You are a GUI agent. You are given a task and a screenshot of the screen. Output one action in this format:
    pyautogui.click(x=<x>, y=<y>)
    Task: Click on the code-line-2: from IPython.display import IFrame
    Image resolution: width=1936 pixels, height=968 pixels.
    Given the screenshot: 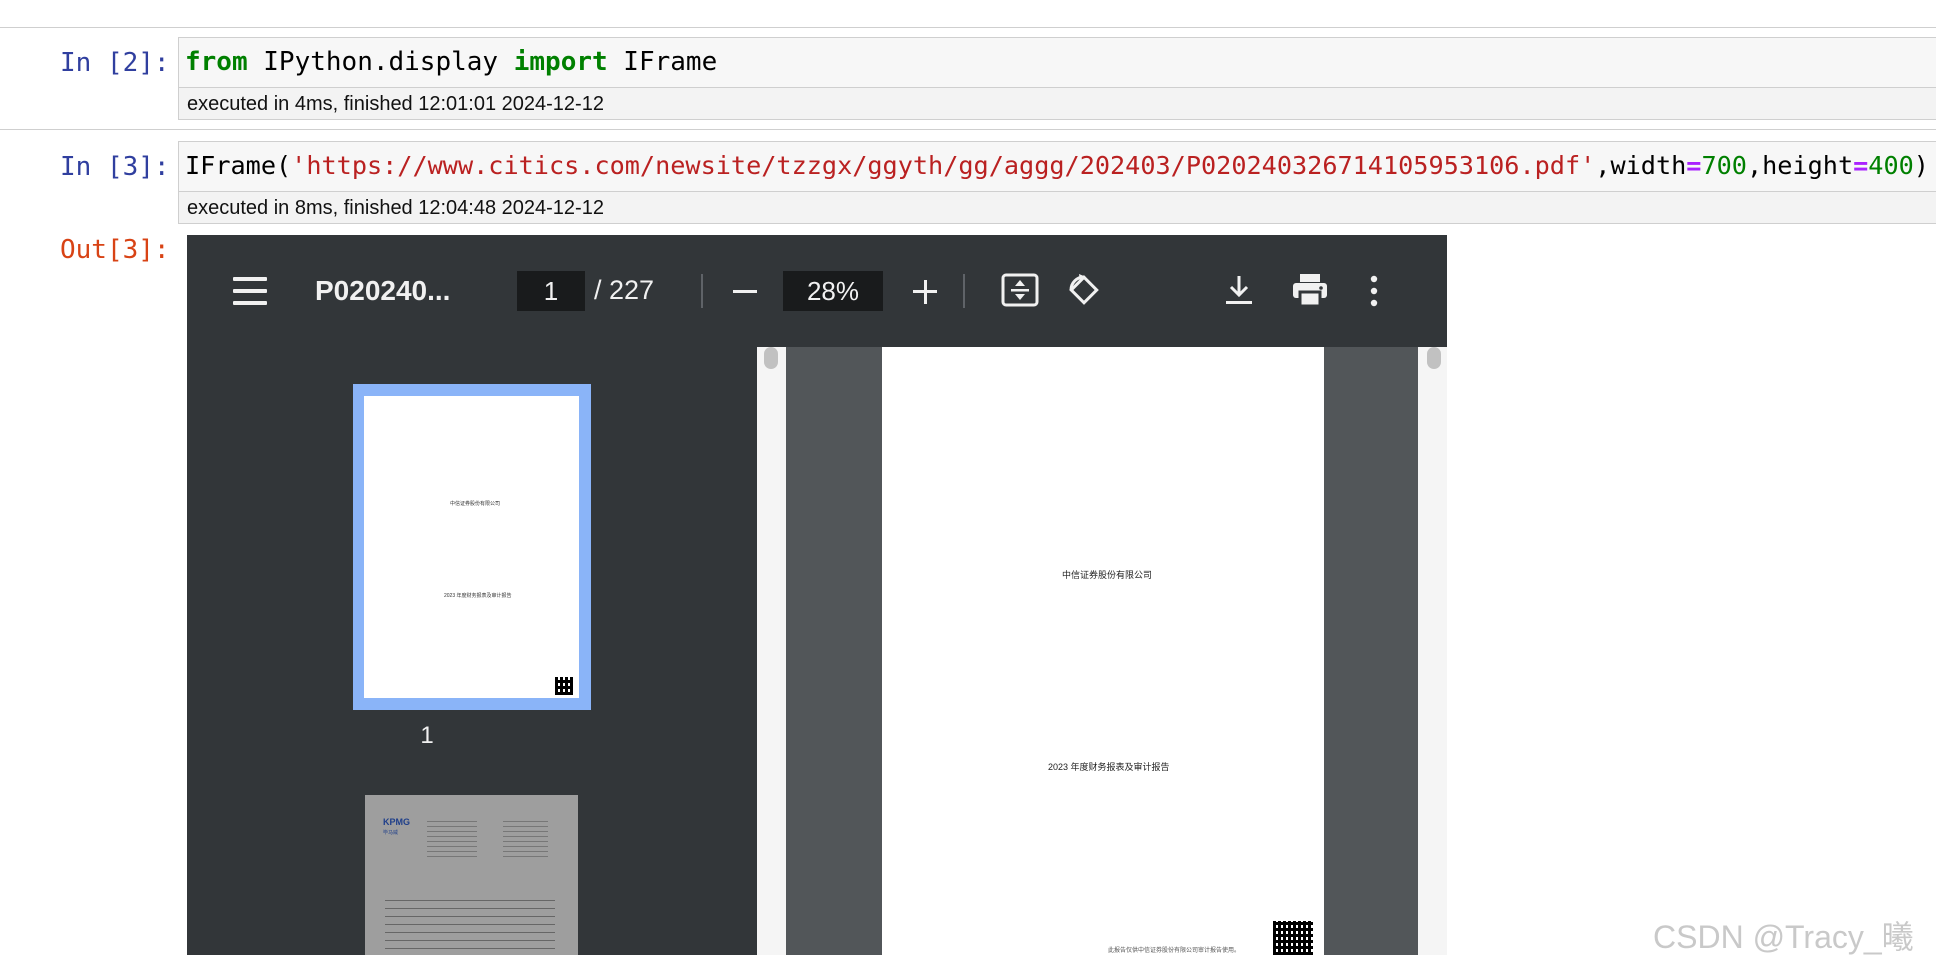 What is the action you would take?
    pyautogui.click(x=451, y=62)
    